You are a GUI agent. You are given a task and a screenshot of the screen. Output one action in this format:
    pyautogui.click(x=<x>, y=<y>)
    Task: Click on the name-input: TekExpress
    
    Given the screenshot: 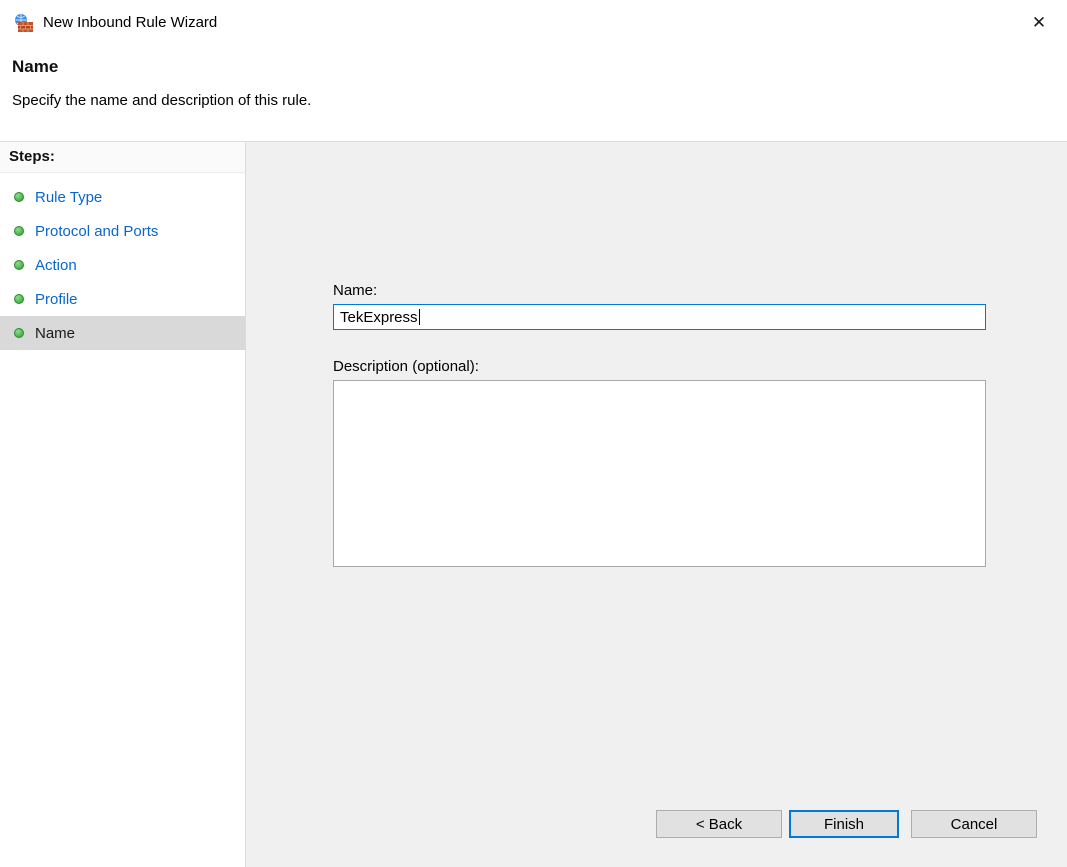 What is the action you would take?
    pyautogui.click(x=659, y=317)
    